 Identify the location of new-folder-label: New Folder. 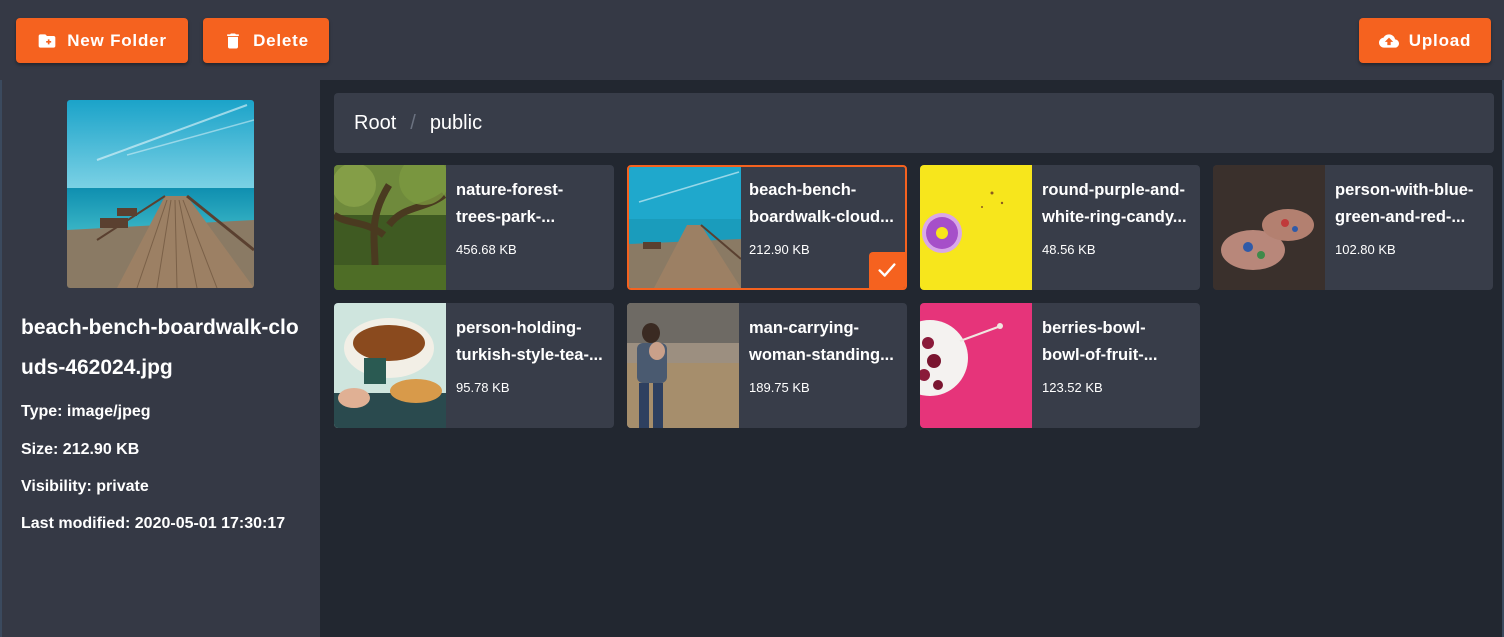
(117, 40).